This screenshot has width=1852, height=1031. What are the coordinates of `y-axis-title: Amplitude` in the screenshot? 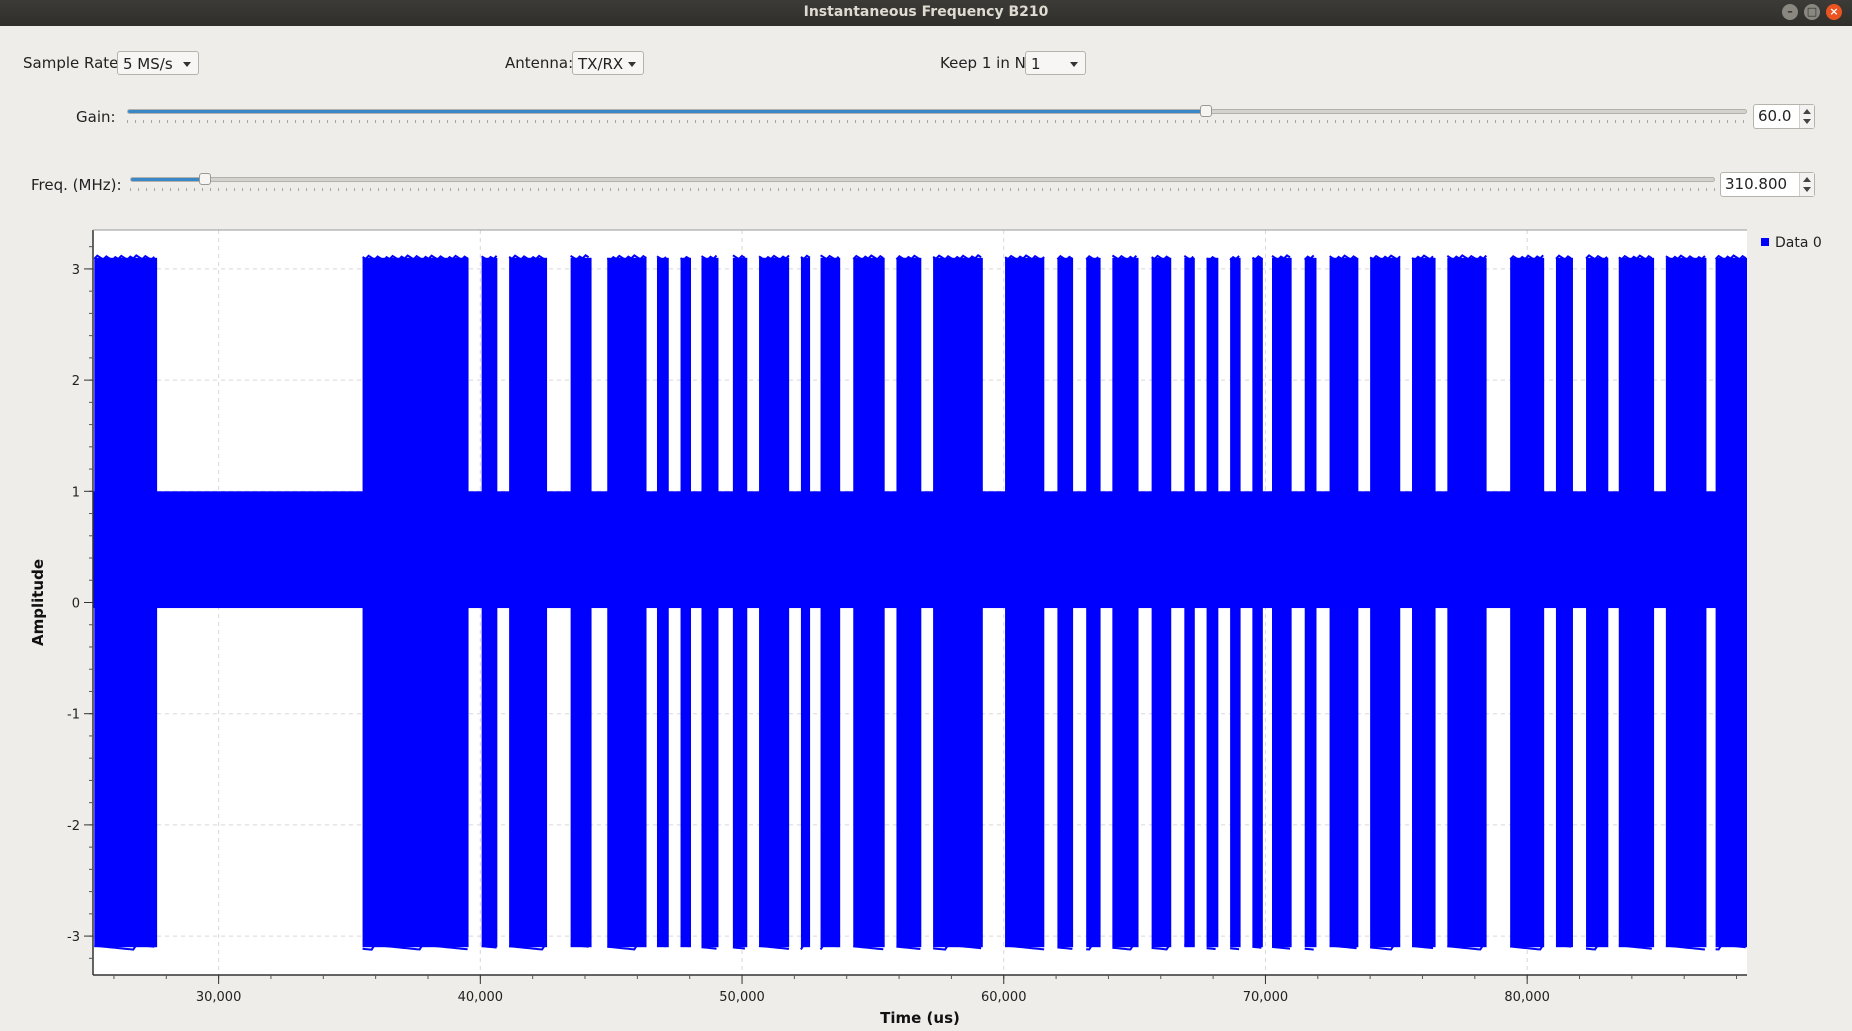 It's located at (38, 602).